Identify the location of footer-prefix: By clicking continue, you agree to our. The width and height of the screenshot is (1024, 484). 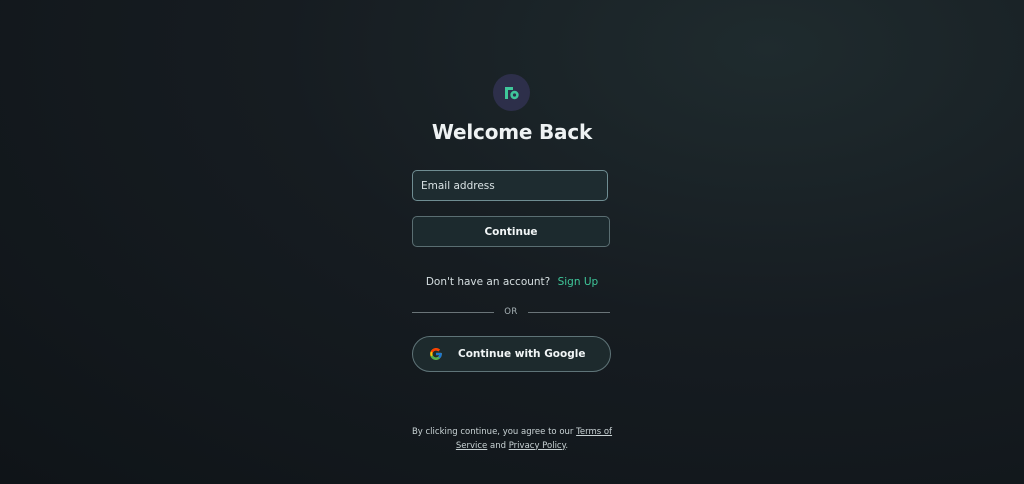
(492, 432).